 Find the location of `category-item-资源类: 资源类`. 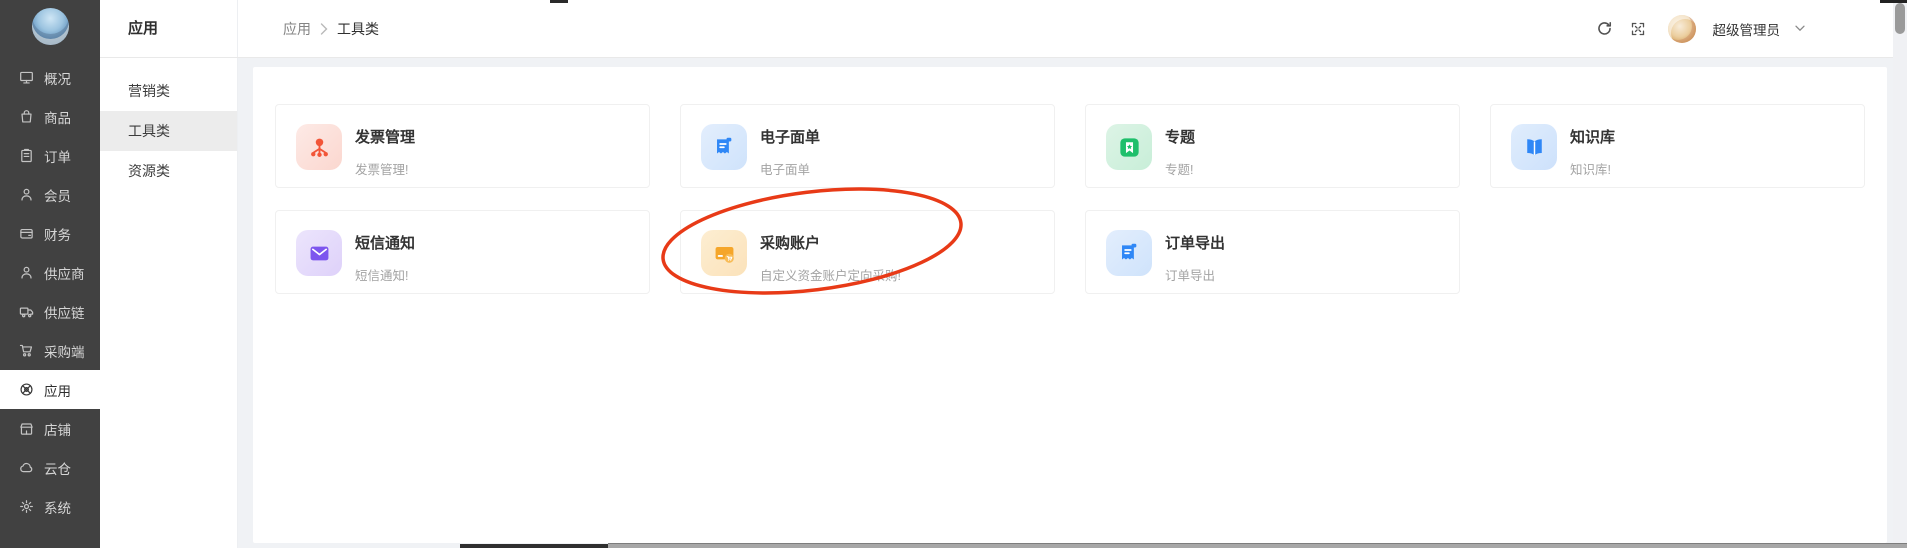

category-item-资源类: 资源类 is located at coordinates (168, 171).